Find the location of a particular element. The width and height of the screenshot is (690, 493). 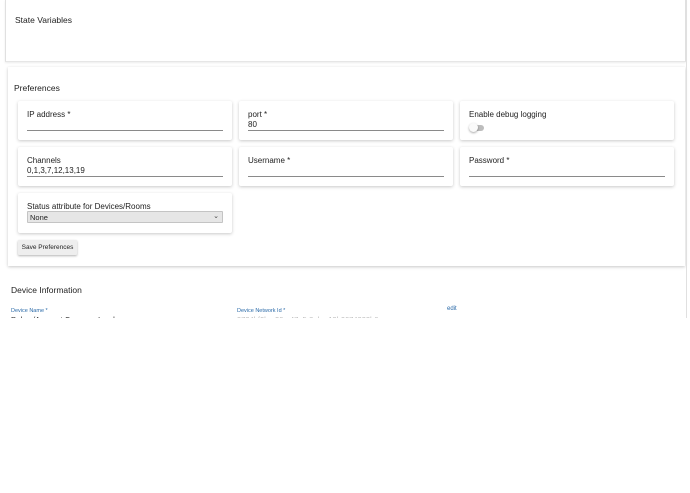

status-attribute-select: None ⌄ is located at coordinates (125, 217).